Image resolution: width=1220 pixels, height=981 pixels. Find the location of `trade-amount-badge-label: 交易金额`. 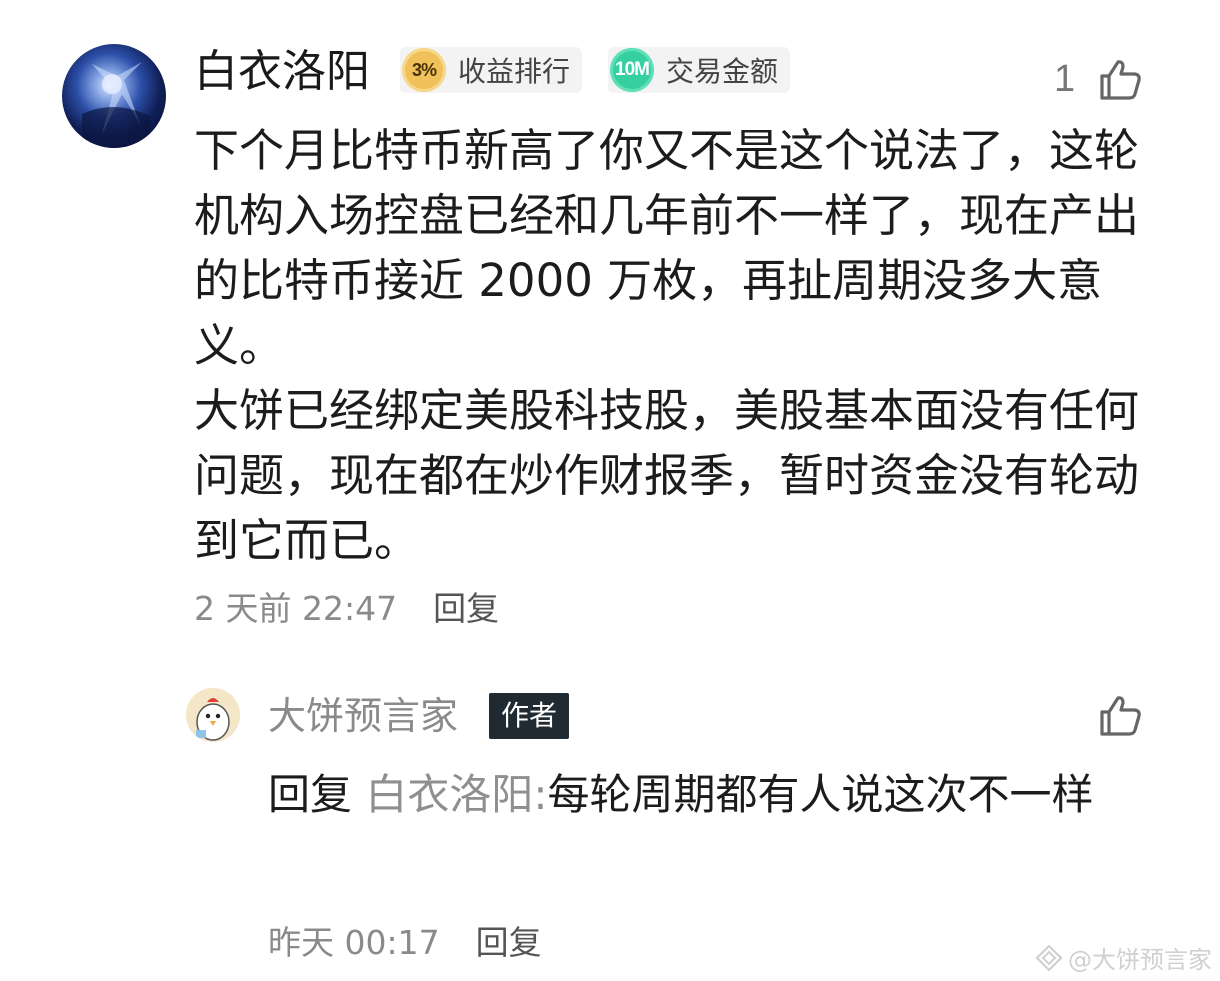

trade-amount-badge-label: 交易金额 is located at coordinates (722, 71).